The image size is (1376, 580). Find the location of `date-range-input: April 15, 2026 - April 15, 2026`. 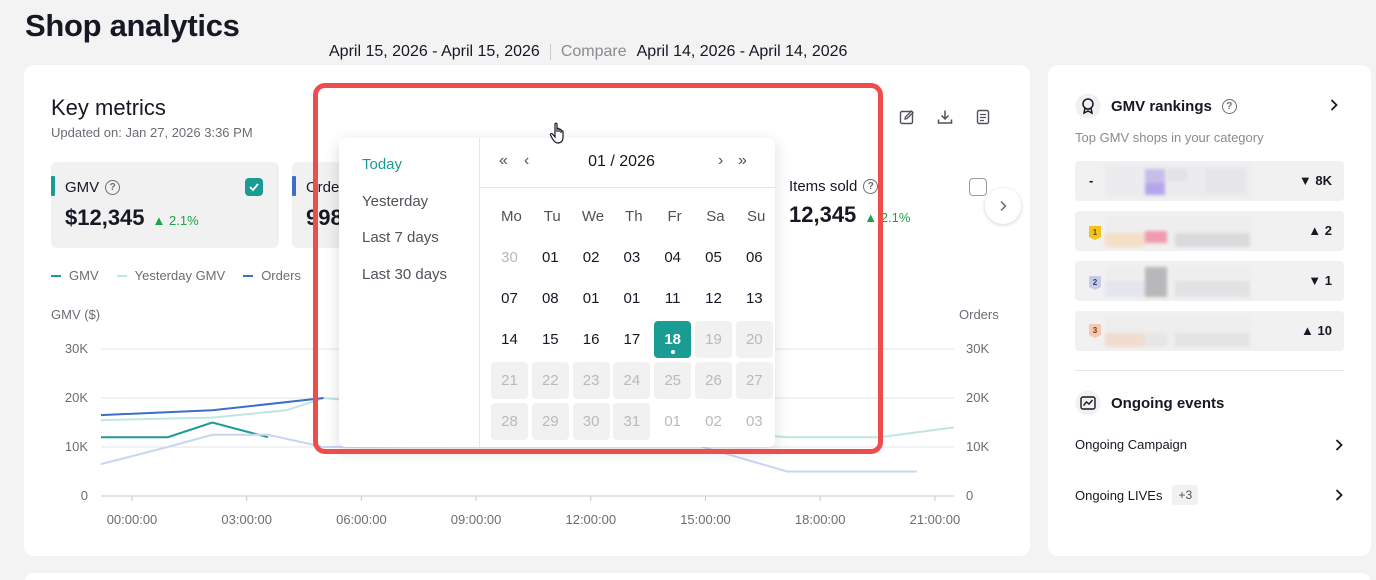

date-range-input: April 15, 2026 - April 15, 2026 is located at coordinates (434, 52).